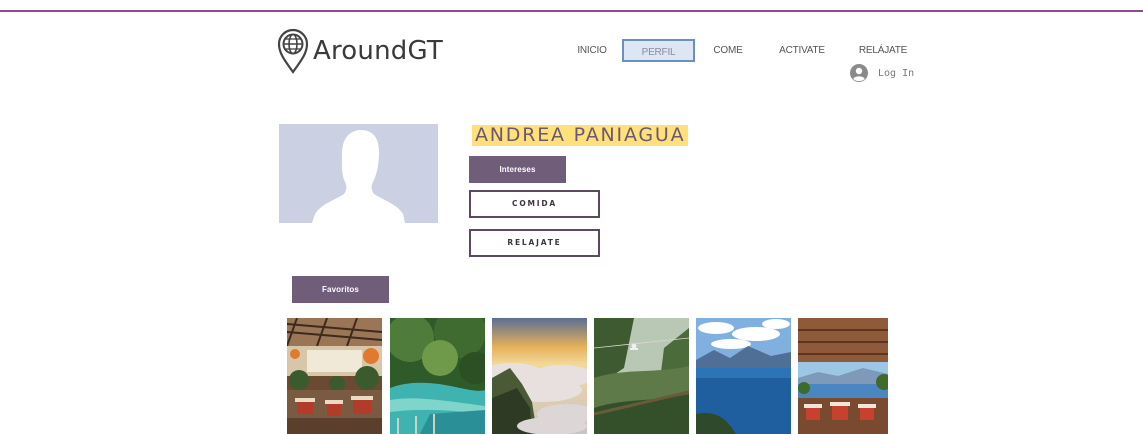 This screenshot has width=1143, height=434. Describe the element at coordinates (743, 376) in the screenshot. I see `gallery-image-lake-with-volcanoes` at that location.